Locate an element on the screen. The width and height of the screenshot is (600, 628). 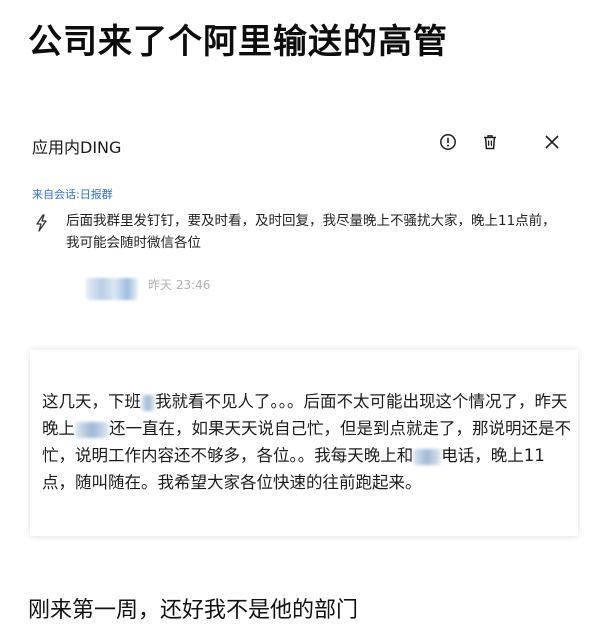
chat-text-seg1: 这几天，下班 is located at coordinates (91, 401).